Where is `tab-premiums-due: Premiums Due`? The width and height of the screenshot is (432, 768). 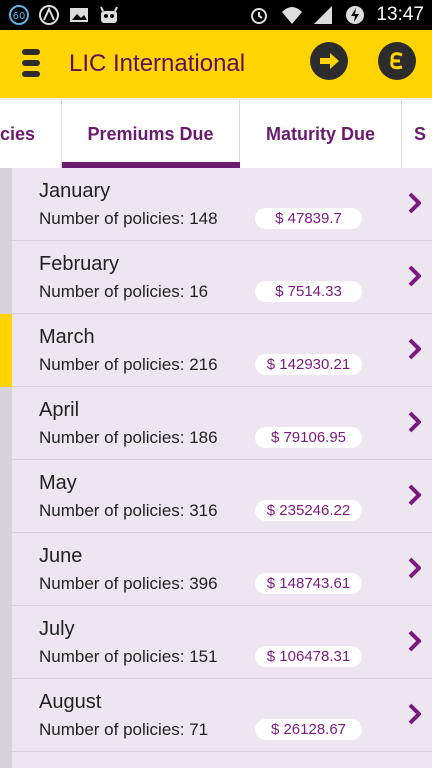 tab-premiums-due: Premiums Due is located at coordinates (151, 134).